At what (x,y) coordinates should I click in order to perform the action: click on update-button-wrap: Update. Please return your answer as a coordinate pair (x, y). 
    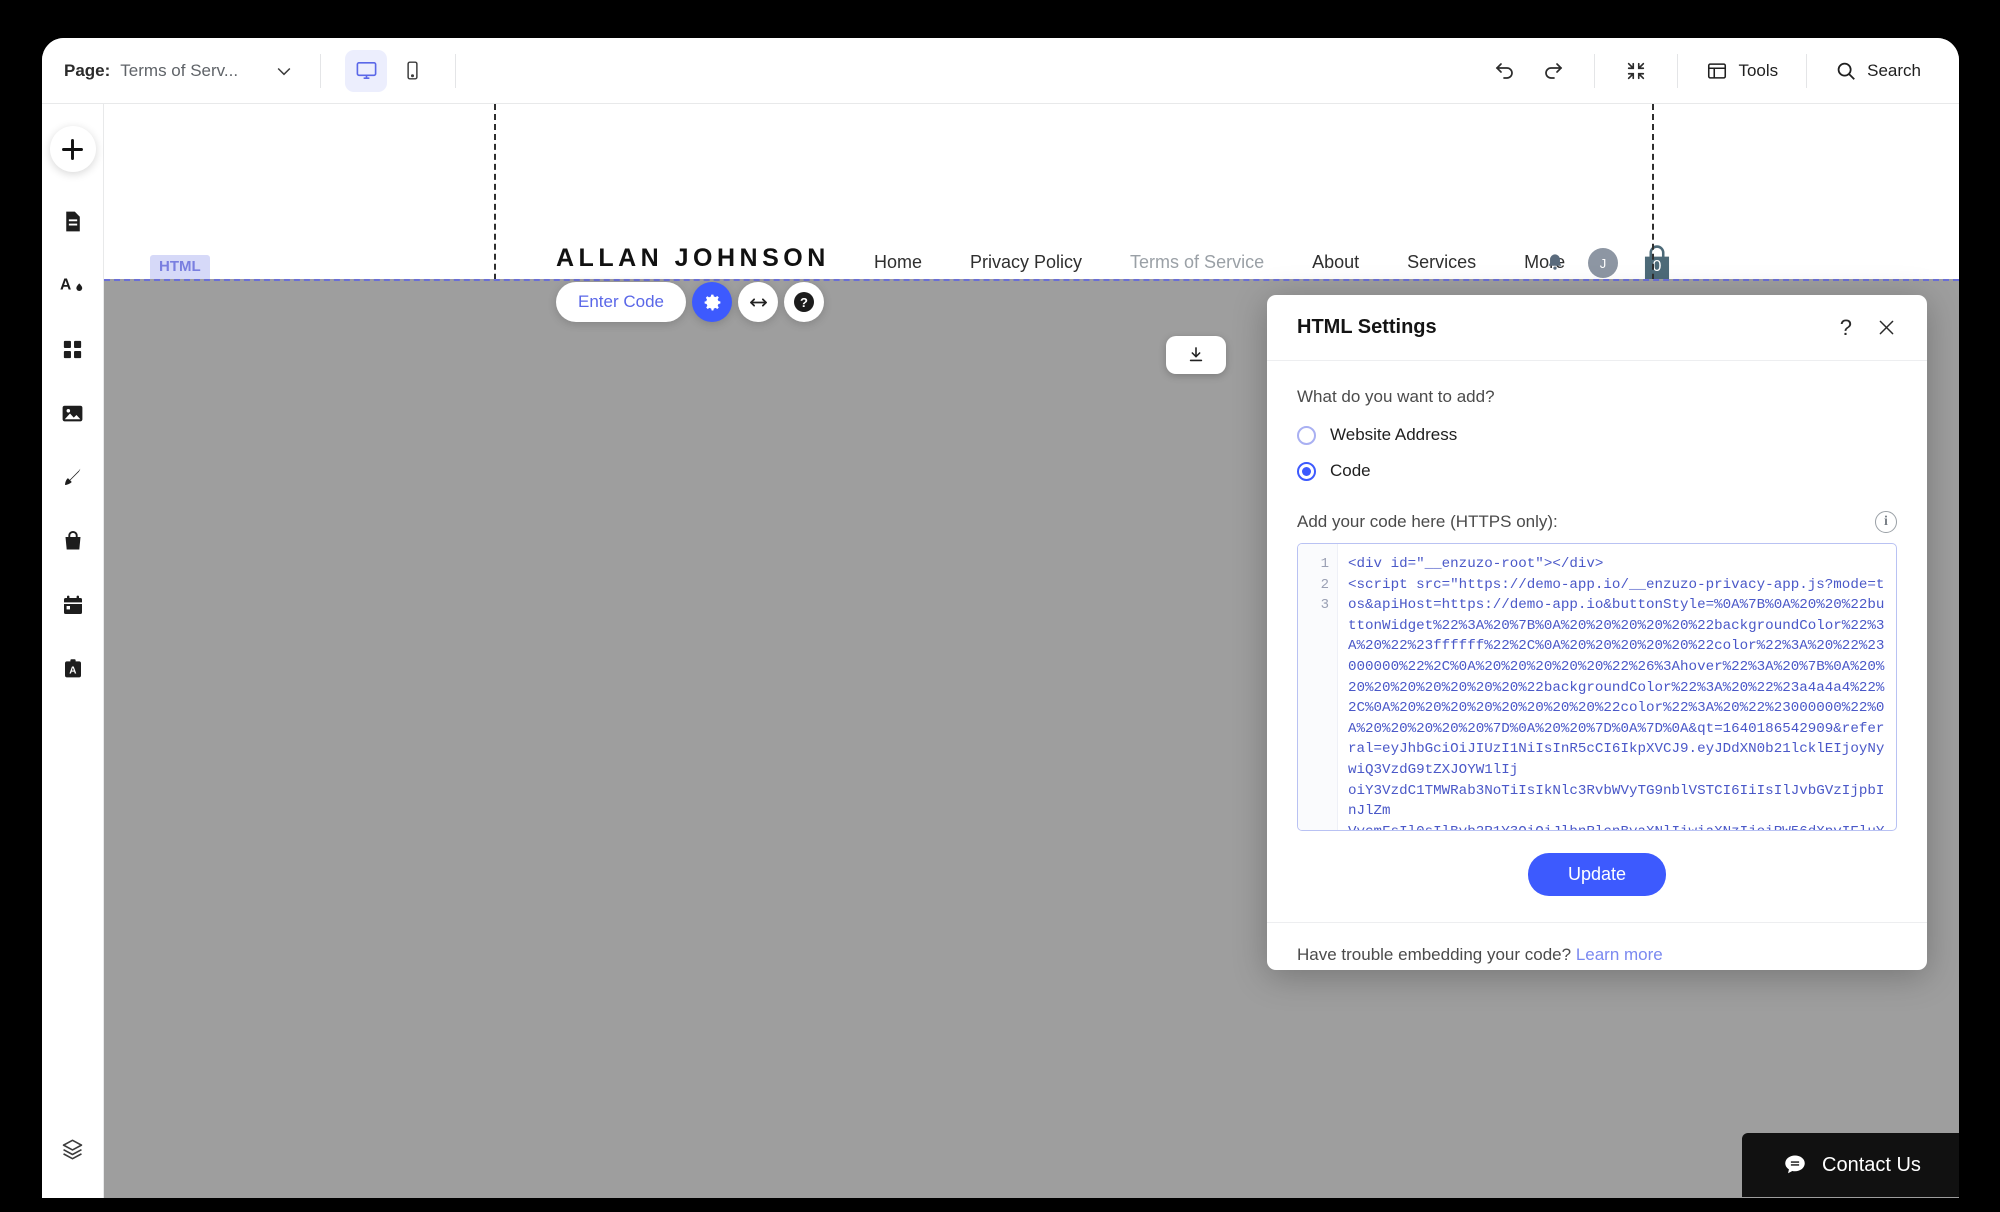
    Looking at the image, I should click on (1597, 876).